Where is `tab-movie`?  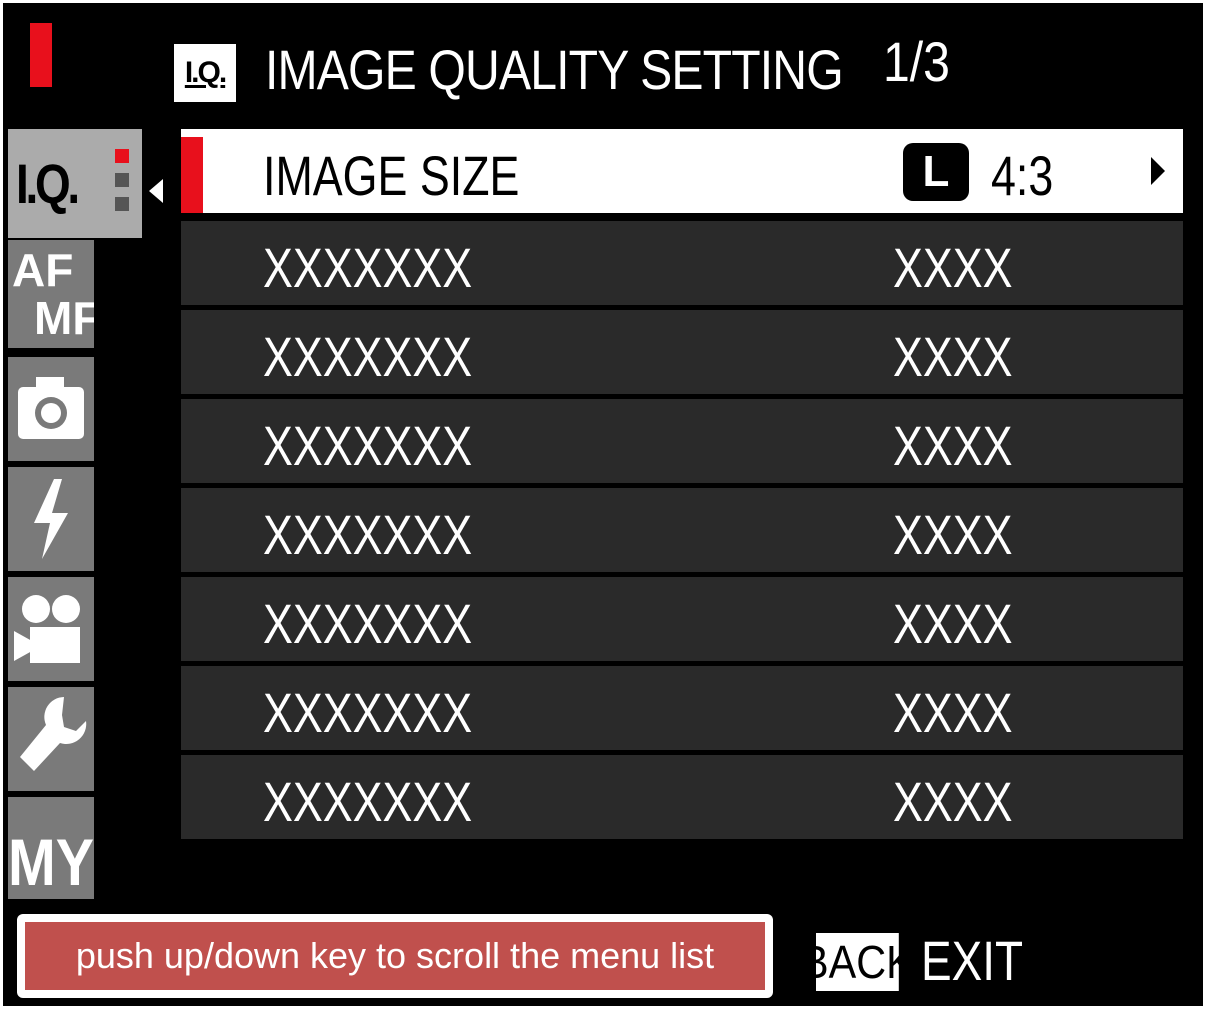 tab-movie is located at coordinates (51, 629).